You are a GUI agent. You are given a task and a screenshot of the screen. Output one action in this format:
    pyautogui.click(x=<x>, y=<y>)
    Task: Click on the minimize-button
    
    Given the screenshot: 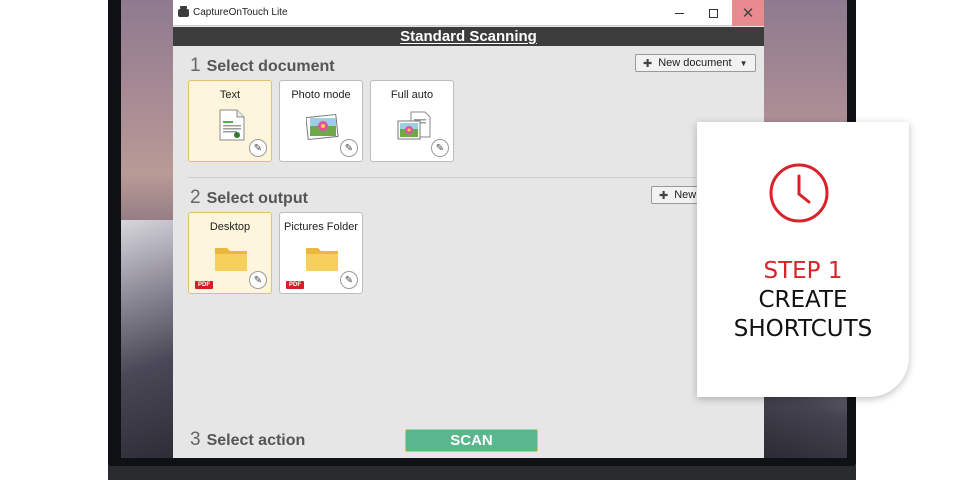 What is the action you would take?
    pyautogui.click(x=679, y=13)
    